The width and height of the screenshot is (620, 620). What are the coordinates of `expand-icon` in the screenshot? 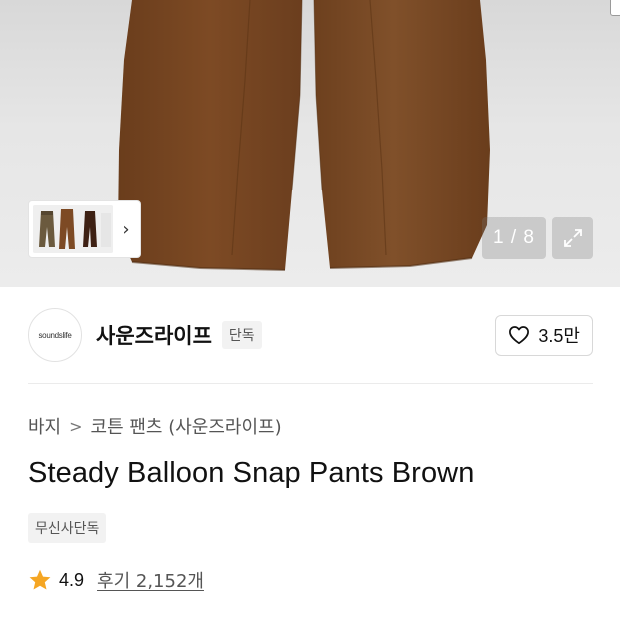 It's located at (572, 238).